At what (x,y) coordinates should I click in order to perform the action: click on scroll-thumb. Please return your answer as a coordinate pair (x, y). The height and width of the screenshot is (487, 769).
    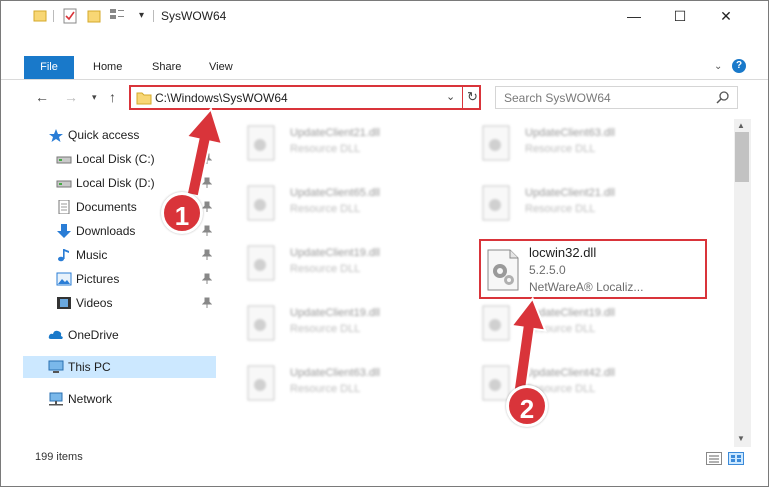
    Looking at the image, I should click on (742, 157).